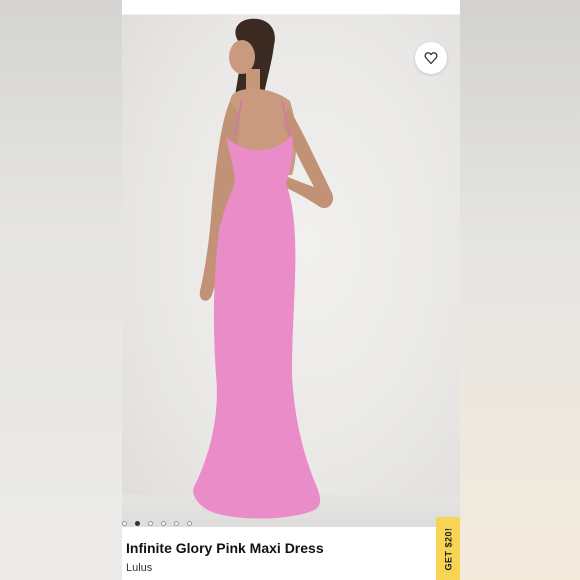 The image size is (580, 580). Describe the element at coordinates (291, 7) in the screenshot. I see `top-bar` at that location.